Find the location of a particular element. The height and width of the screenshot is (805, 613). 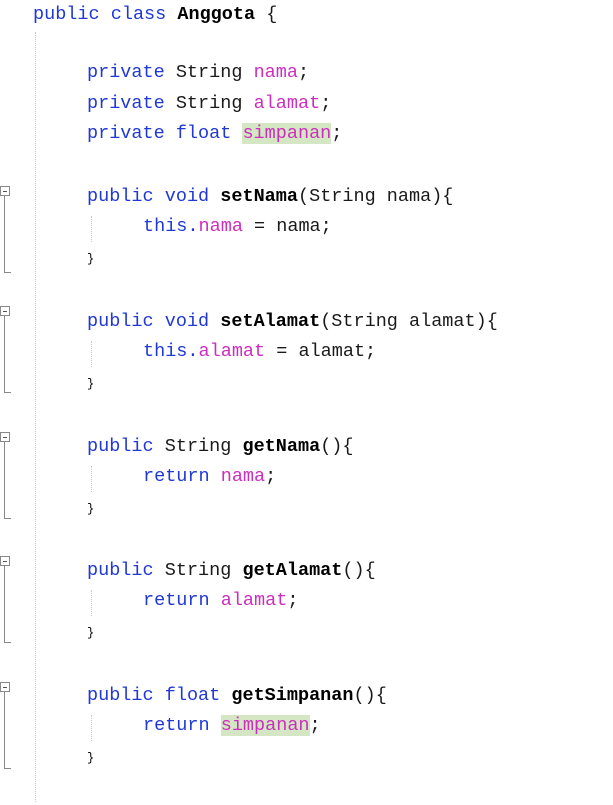

body-field-highlighted: simpanan is located at coordinates (265, 725).